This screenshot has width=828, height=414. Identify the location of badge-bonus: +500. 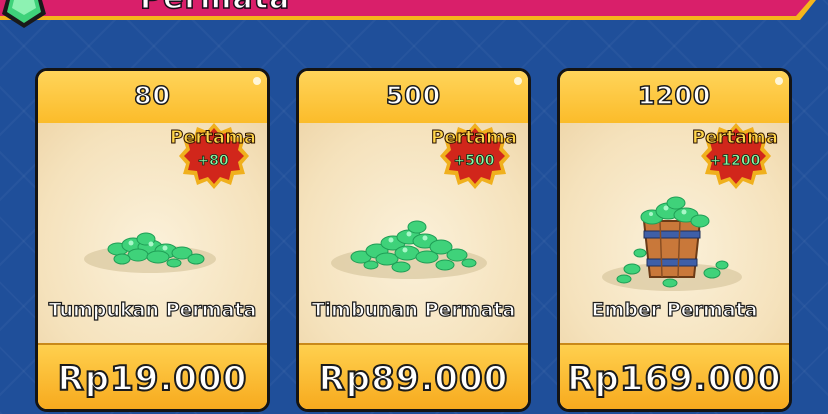
(474, 161).